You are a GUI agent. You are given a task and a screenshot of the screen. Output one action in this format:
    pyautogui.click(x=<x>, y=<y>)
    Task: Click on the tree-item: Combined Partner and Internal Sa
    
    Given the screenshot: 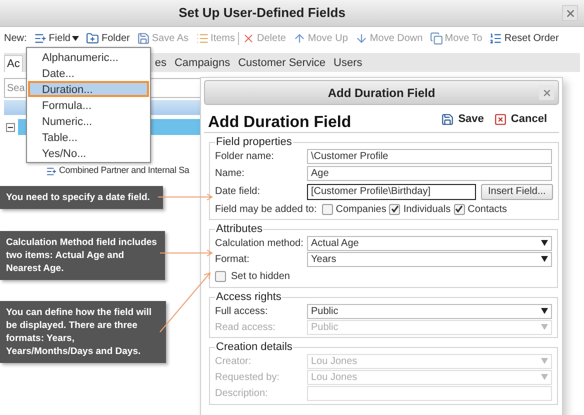 What is the action you would take?
    pyautogui.click(x=124, y=171)
    